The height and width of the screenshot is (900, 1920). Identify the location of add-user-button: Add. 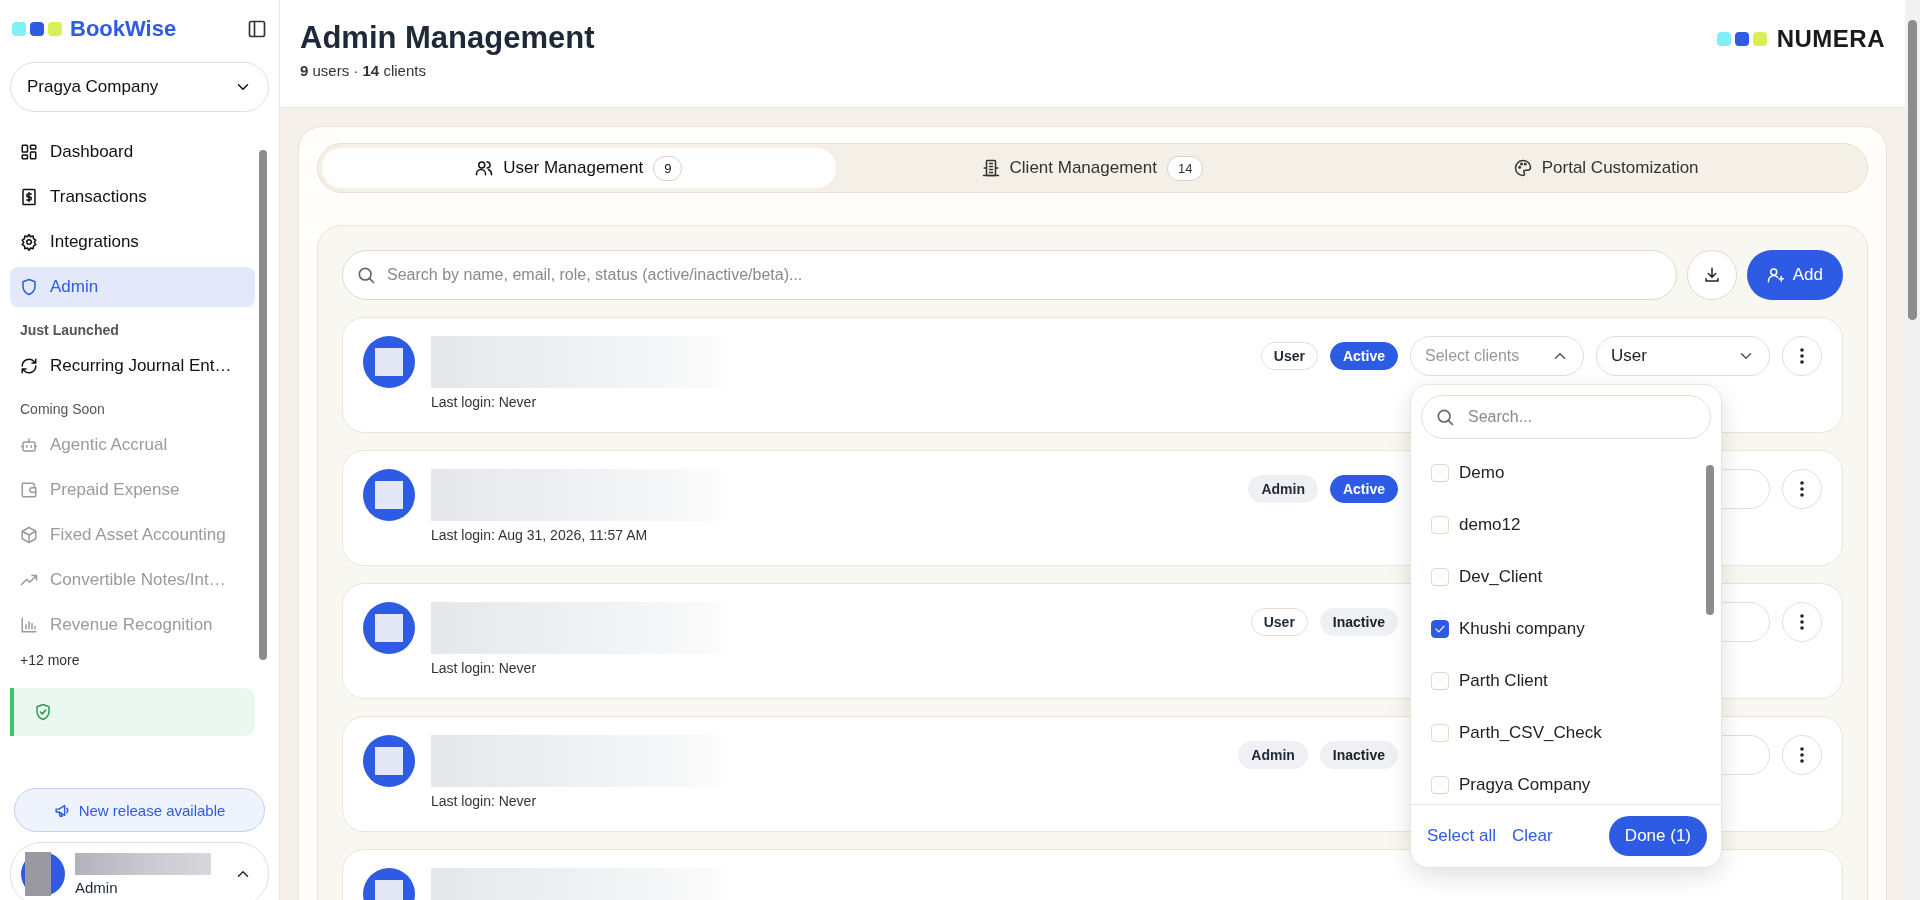
(1794, 275).